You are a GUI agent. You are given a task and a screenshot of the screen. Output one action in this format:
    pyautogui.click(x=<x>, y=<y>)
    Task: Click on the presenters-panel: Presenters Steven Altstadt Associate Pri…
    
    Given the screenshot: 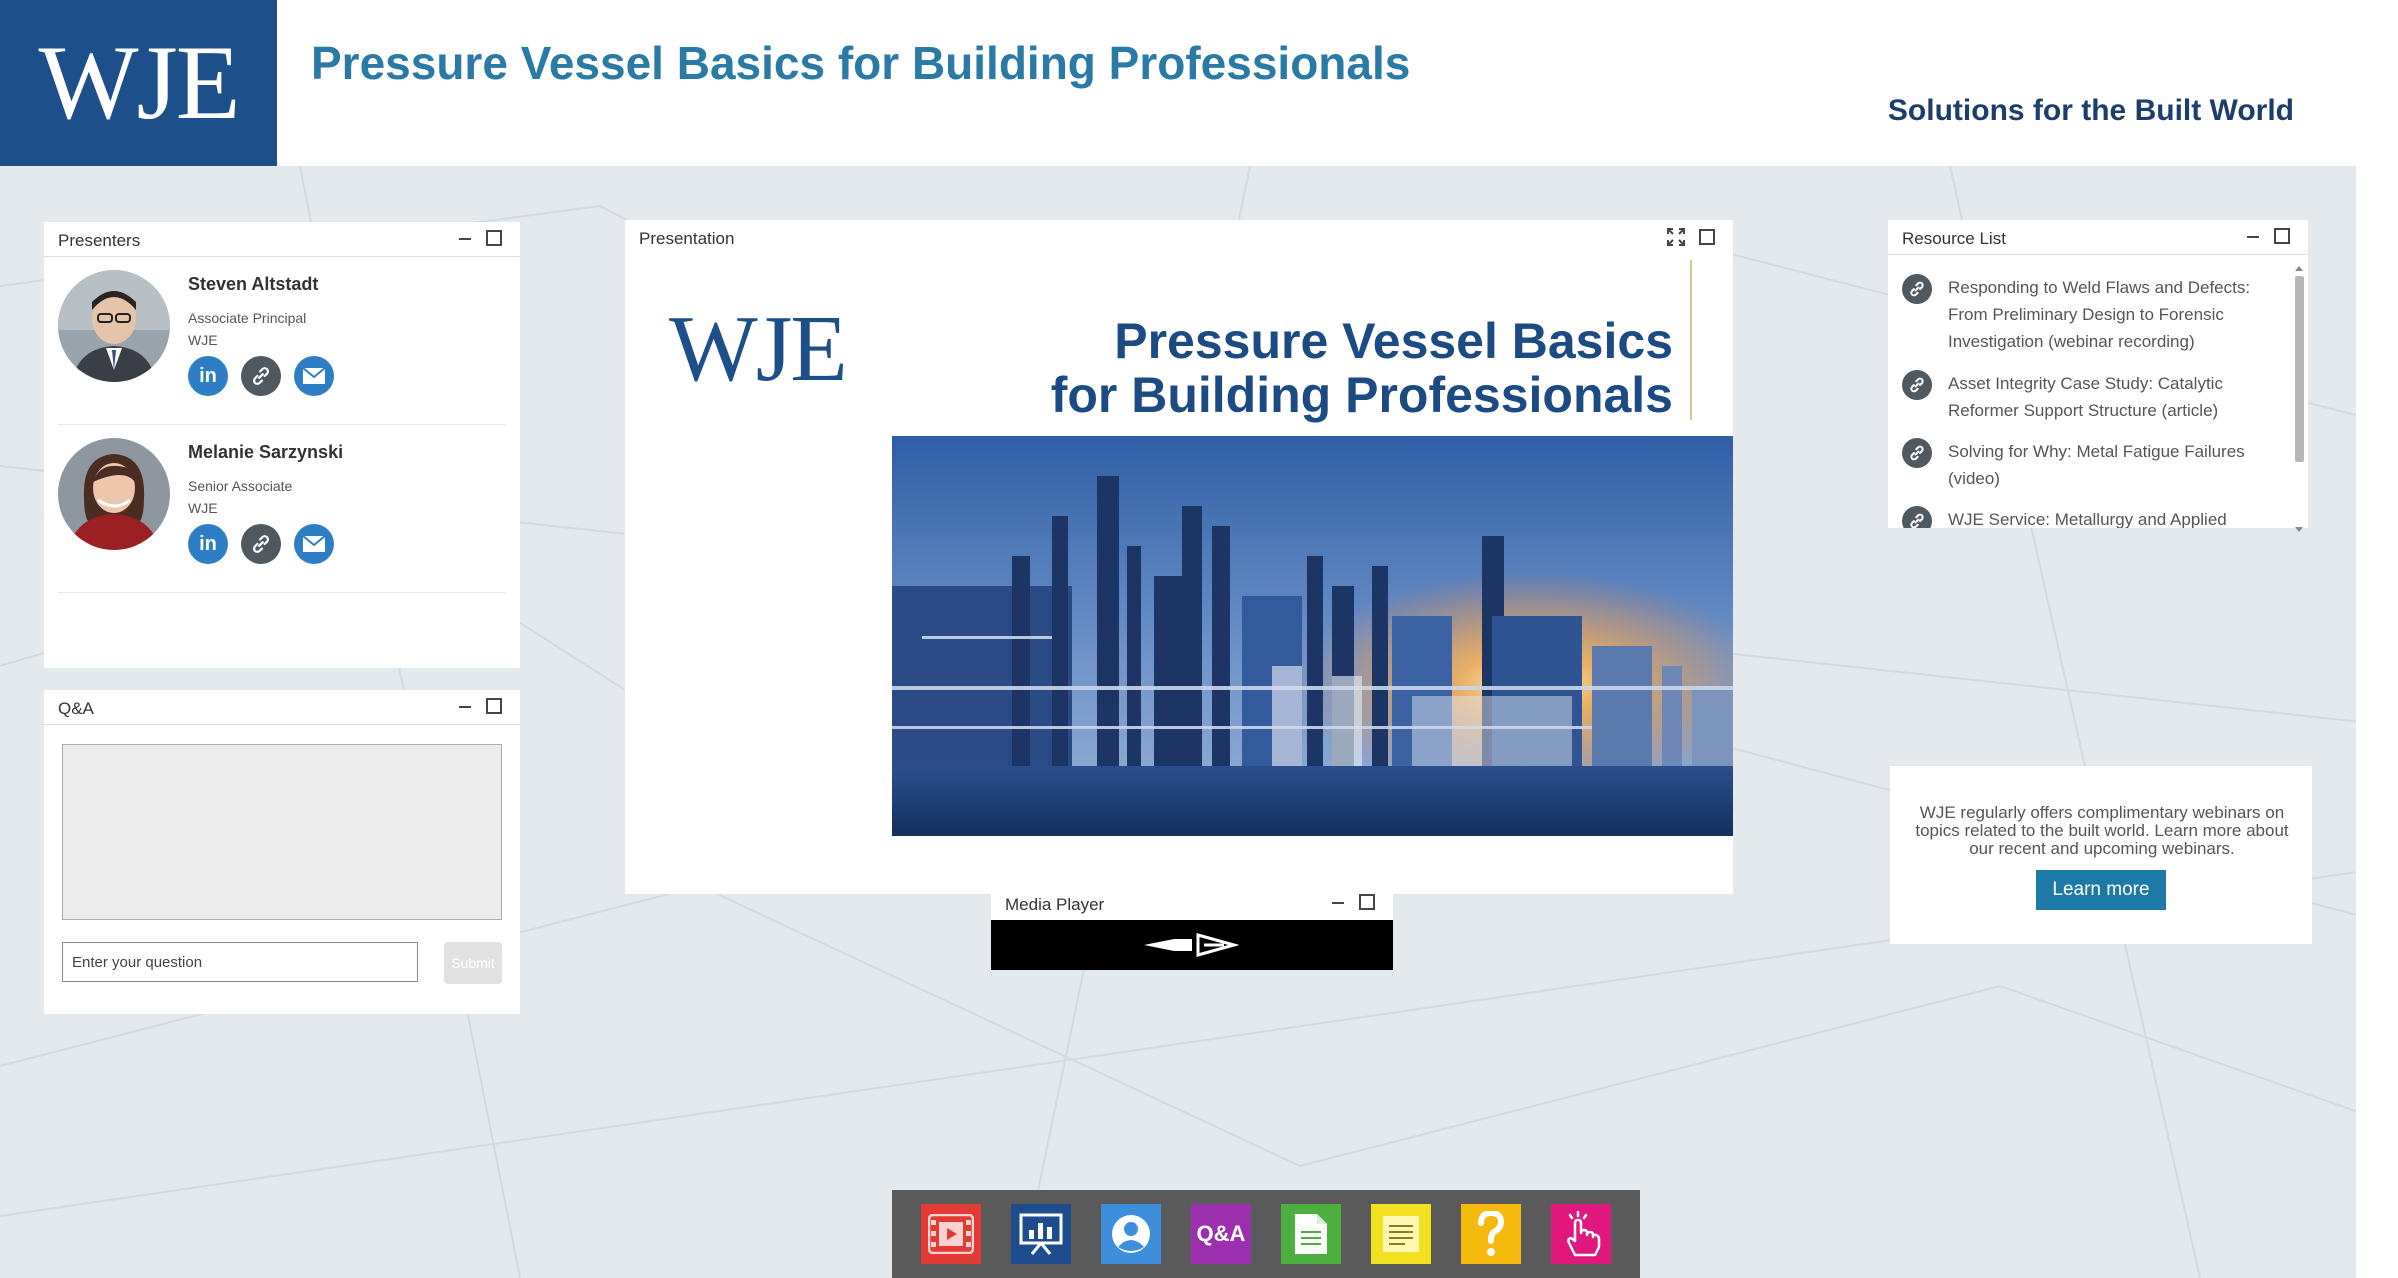 What is the action you would take?
    pyautogui.click(x=282, y=445)
    